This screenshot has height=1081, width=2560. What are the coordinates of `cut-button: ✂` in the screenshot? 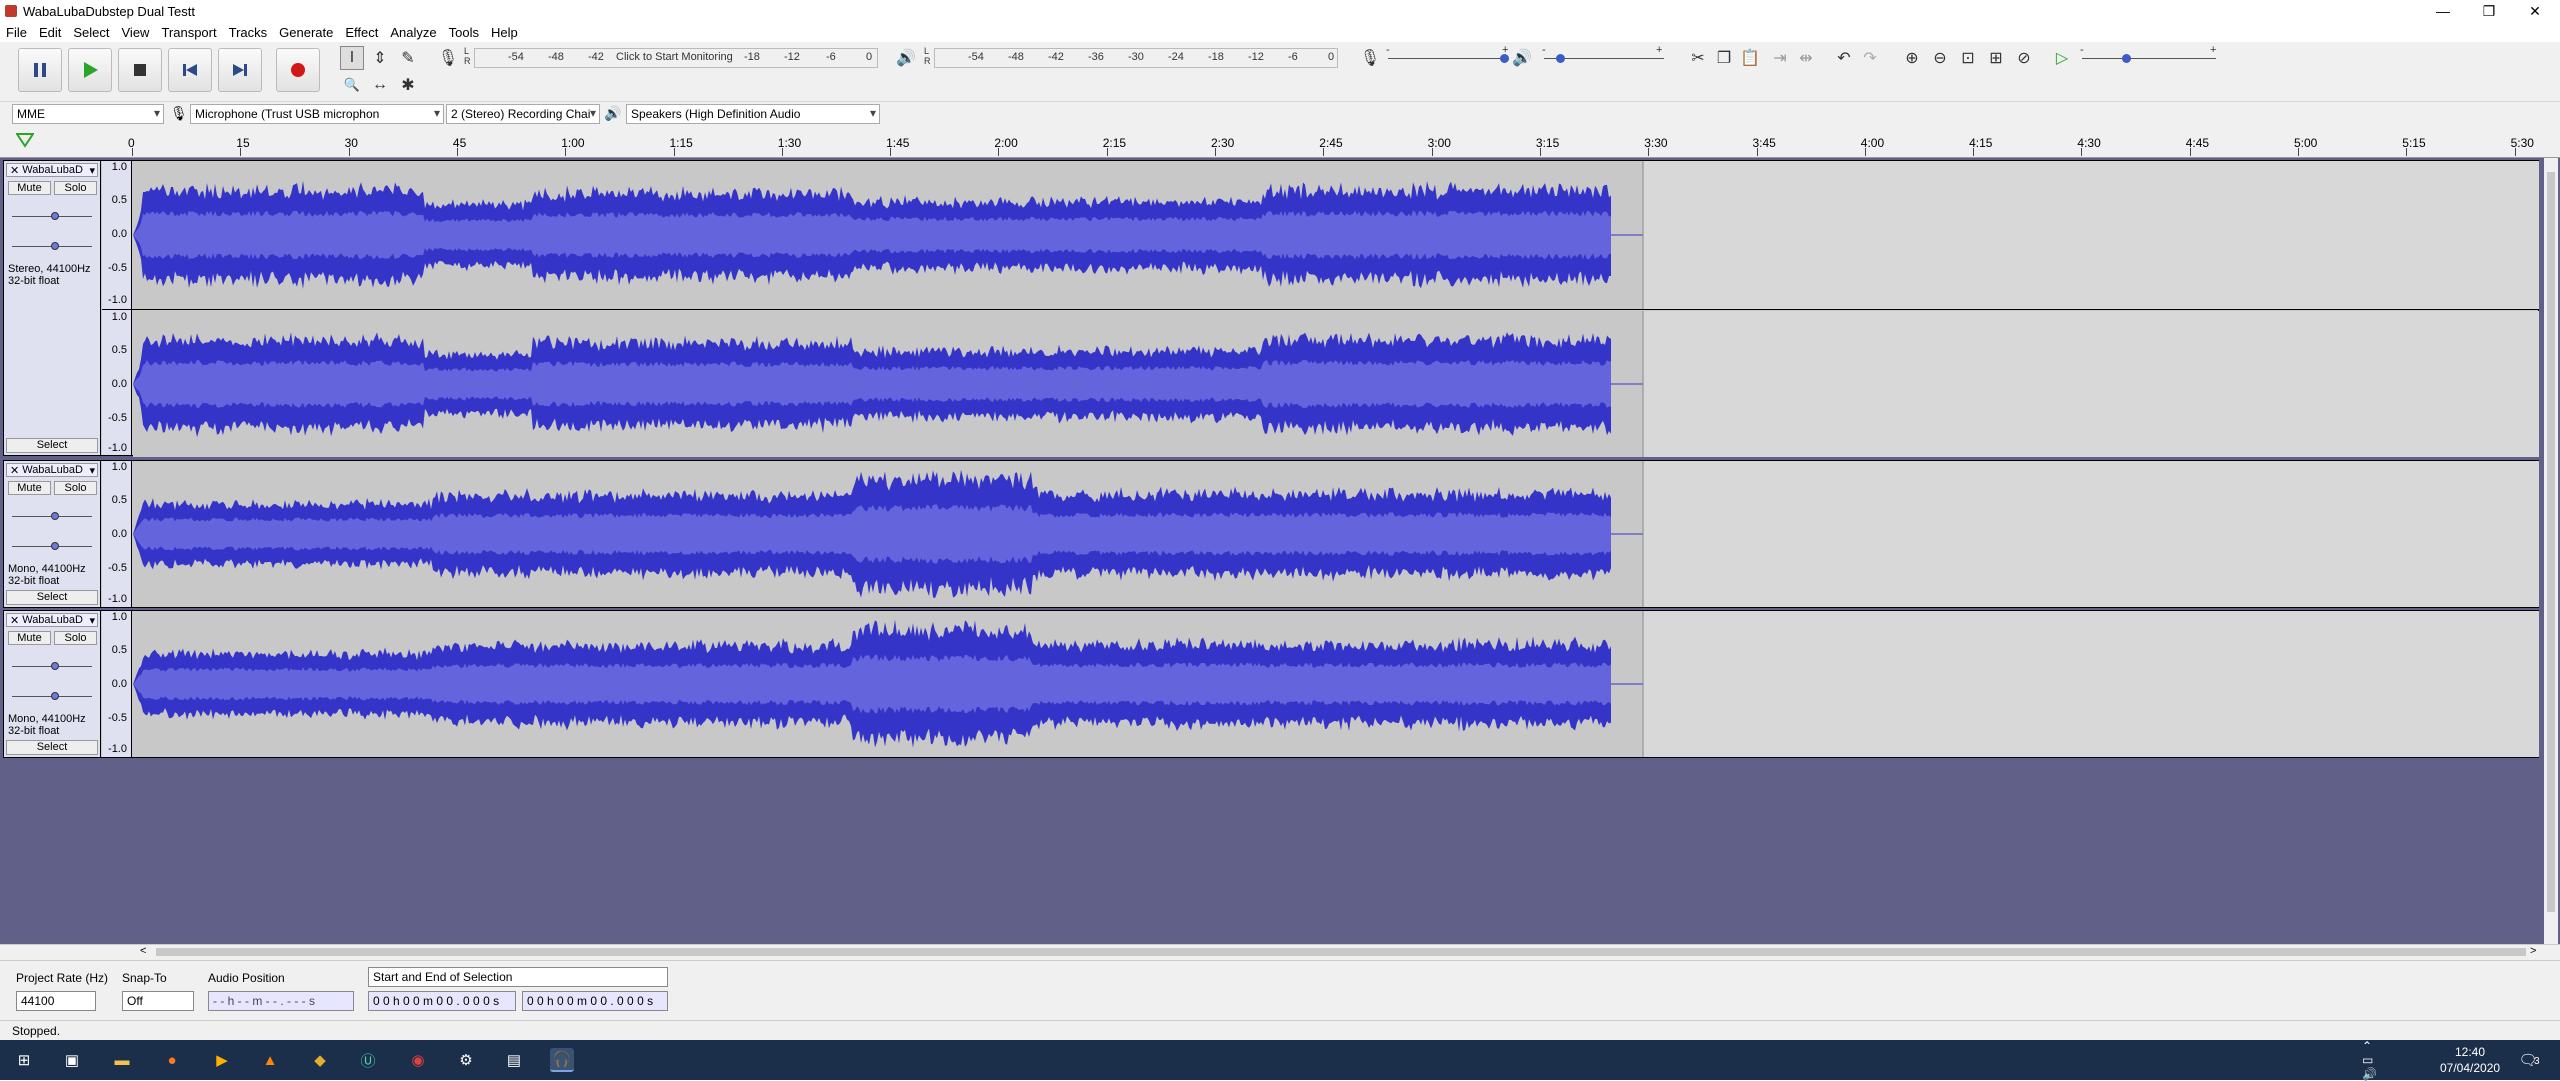 It's located at (1698, 58).